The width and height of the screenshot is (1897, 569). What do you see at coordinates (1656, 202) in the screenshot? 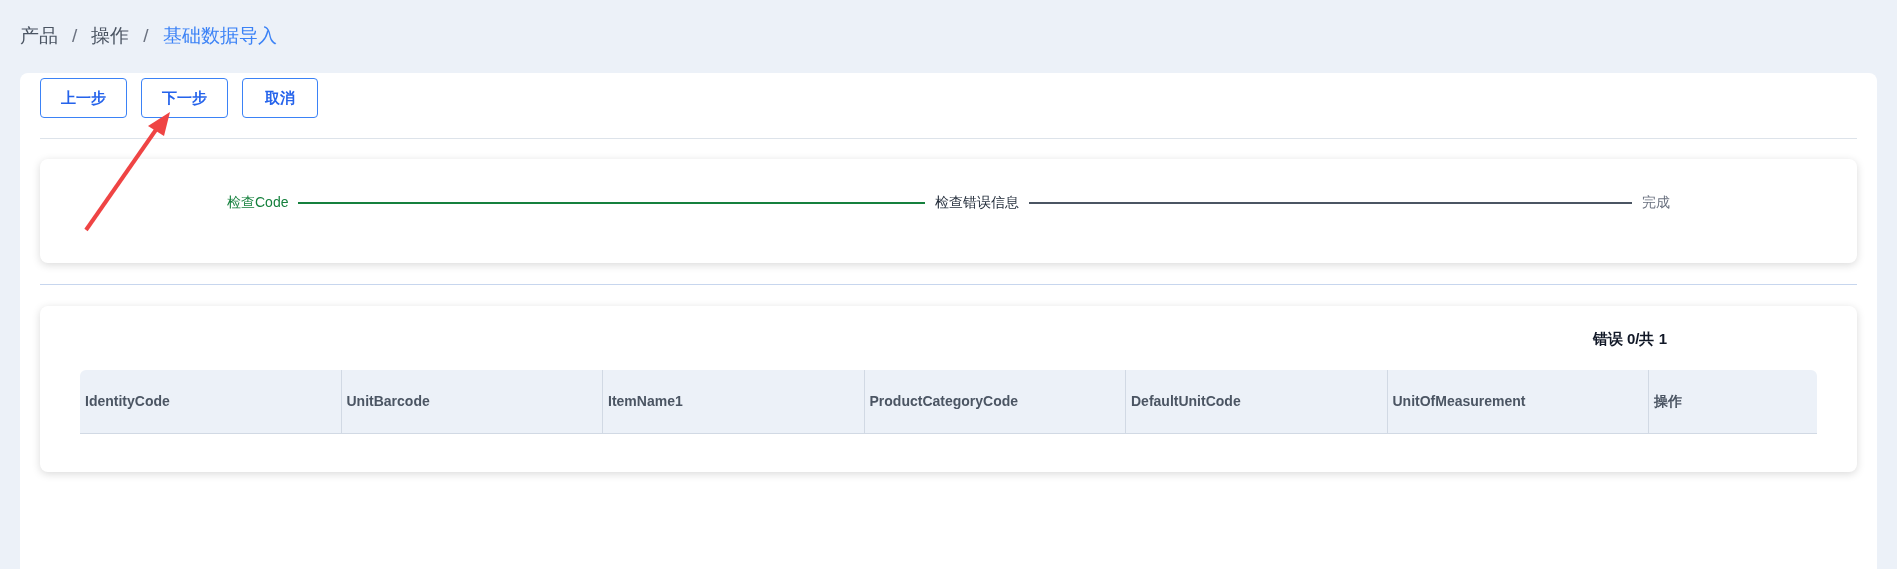
I see `step-label: 完成` at bounding box center [1656, 202].